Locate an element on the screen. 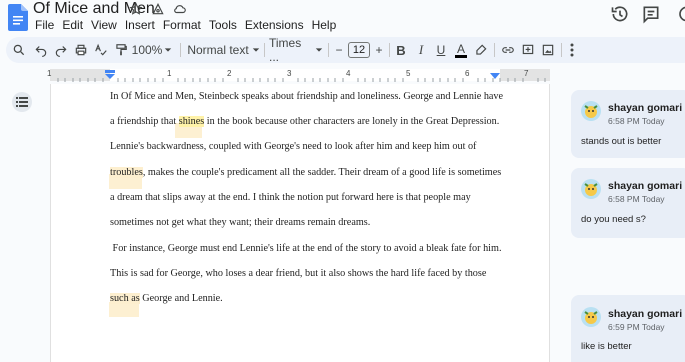 Image resolution: width=685 pixels, height=362 pixels. paragraph-style-select: Normal text is located at coordinates (218, 50).